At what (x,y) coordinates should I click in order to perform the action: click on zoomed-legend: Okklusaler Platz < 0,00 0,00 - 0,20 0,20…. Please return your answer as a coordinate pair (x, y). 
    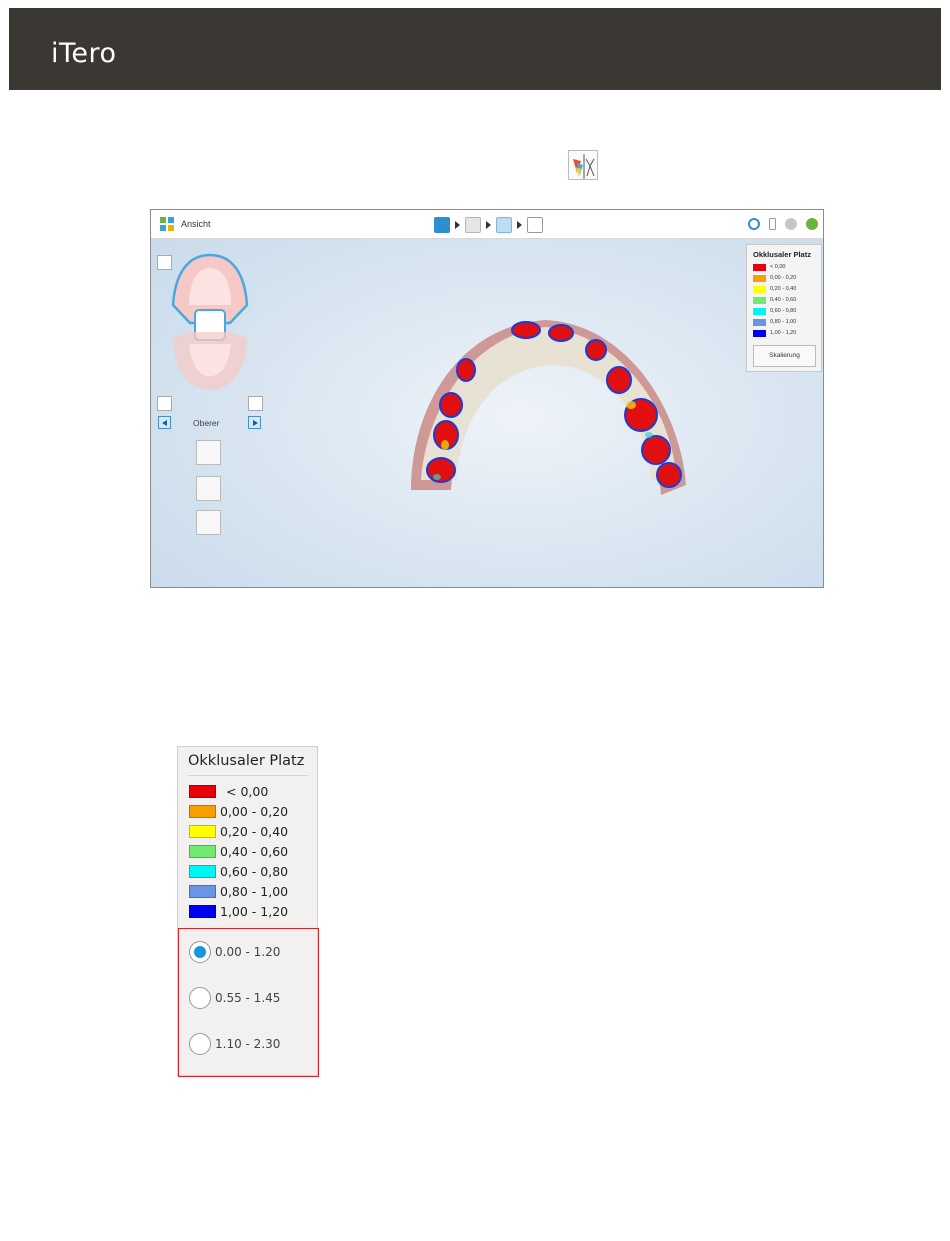
    Looking at the image, I should click on (248, 911).